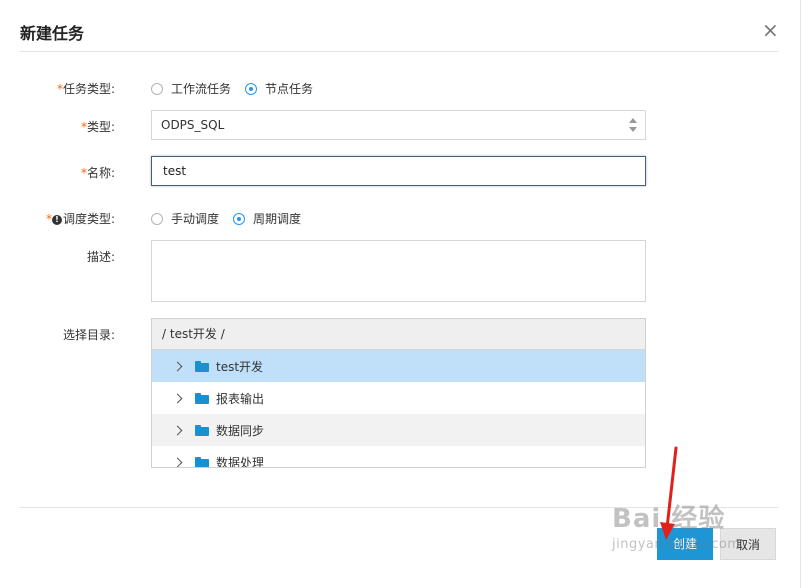  I want to click on type-select: ODPS_SQL, so click(398, 125).